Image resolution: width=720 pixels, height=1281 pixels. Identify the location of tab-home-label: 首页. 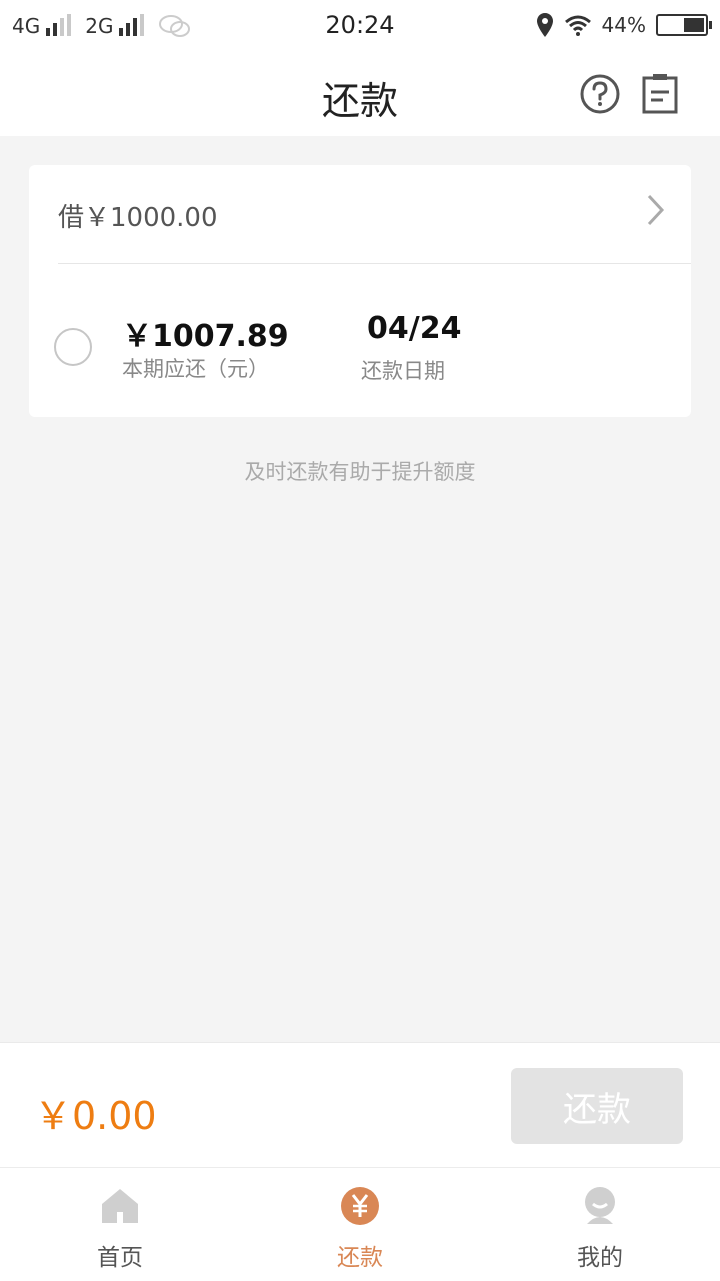
(120, 1258).